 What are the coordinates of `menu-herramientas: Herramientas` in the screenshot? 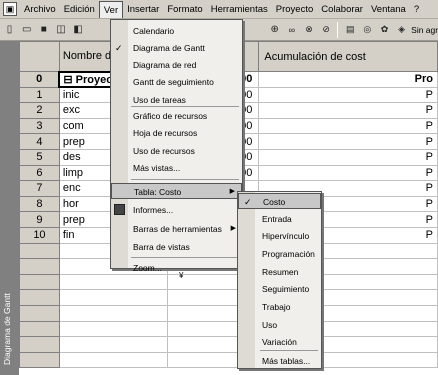 It's located at (239, 9).